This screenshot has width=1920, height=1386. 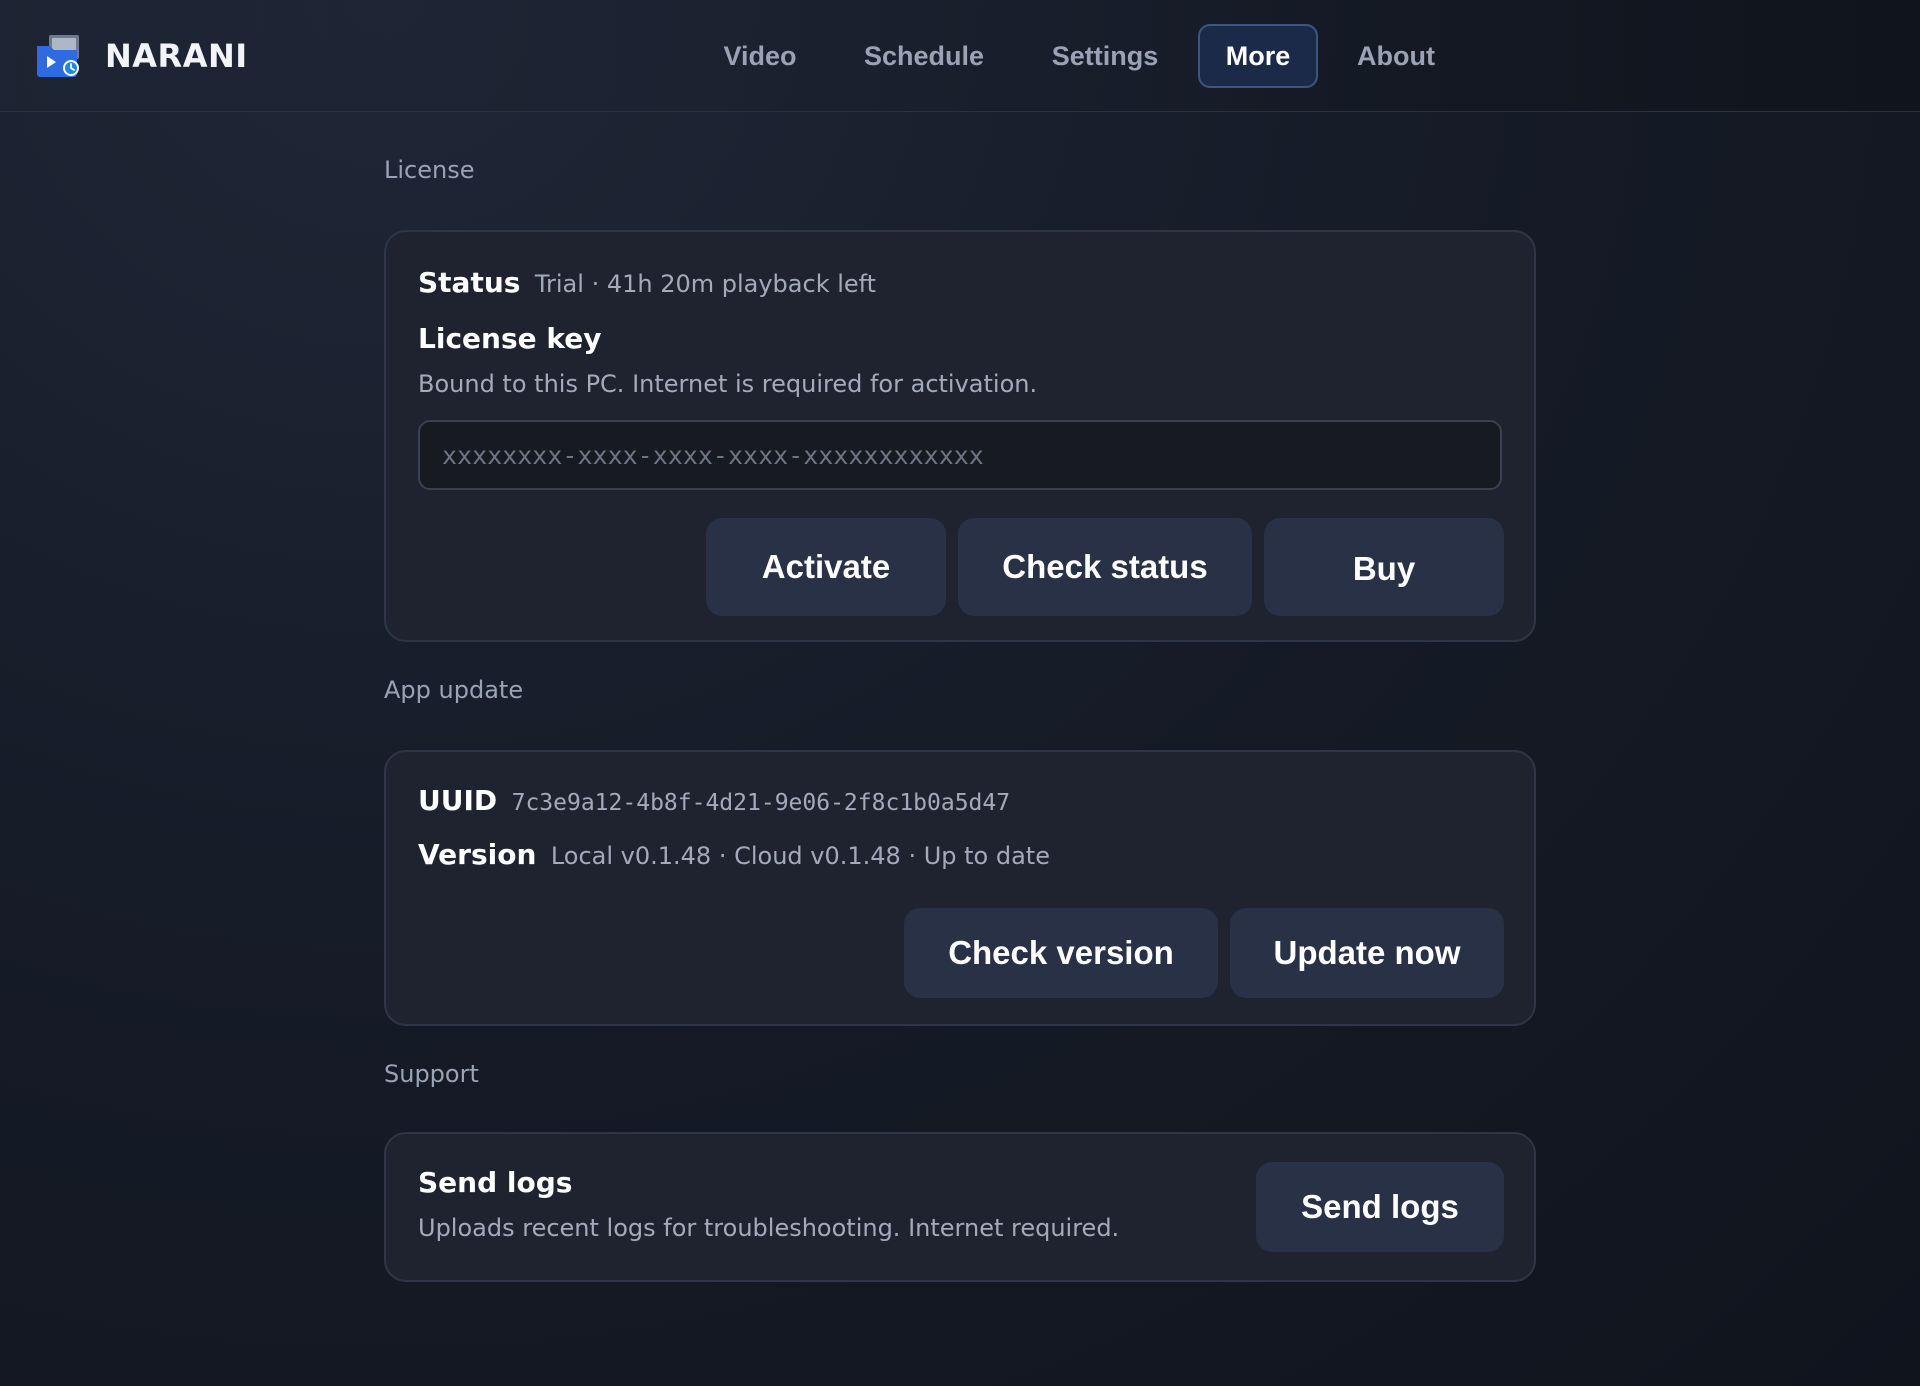 What do you see at coordinates (1061, 953) in the screenshot?
I see `check-version-button: Check version` at bounding box center [1061, 953].